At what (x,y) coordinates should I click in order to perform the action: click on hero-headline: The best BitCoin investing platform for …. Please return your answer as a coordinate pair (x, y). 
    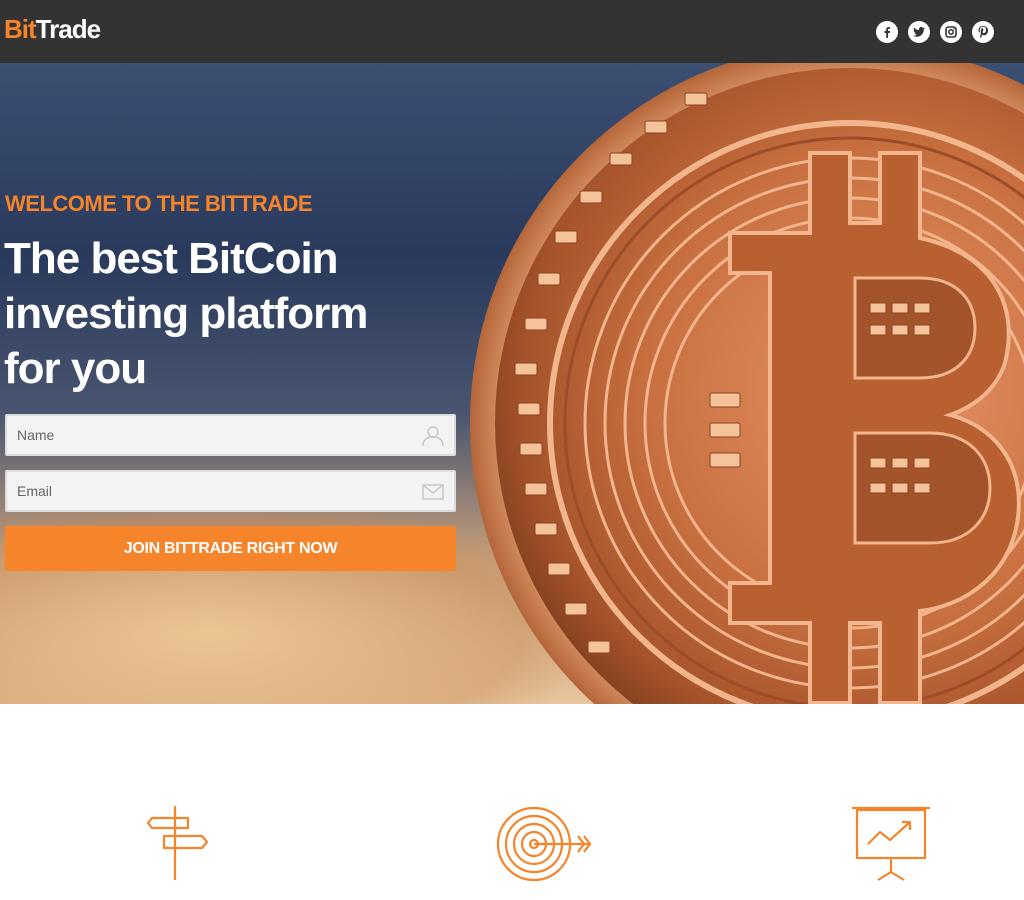
    Looking at the image, I should click on (186, 313).